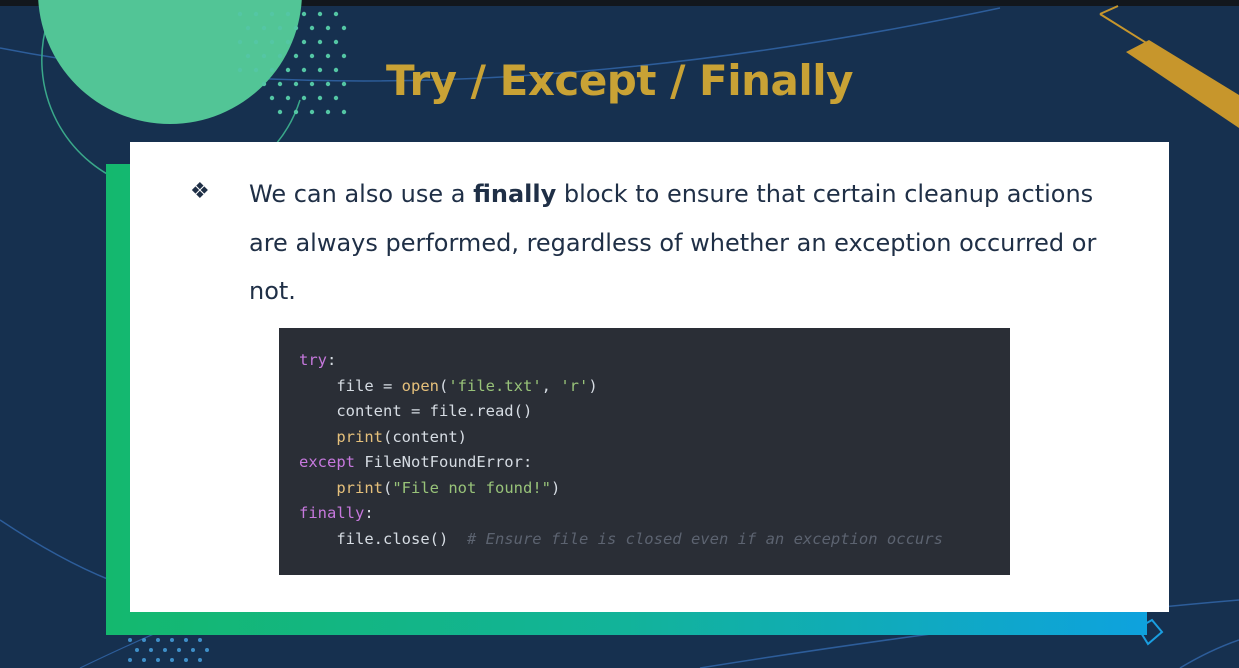 The image size is (1239, 668). I want to click on slide-title: Try / Except / Finally, so click(619, 80).